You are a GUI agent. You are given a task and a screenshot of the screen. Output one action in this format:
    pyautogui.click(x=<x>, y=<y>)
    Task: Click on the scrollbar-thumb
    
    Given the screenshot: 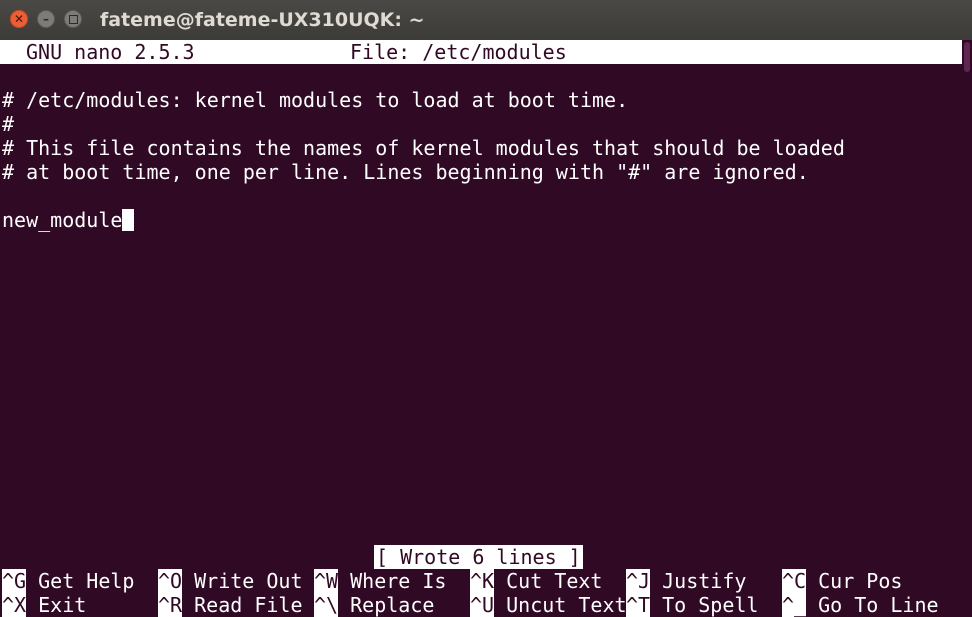 What is the action you would take?
    pyautogui.click(x=967, y=57)
    